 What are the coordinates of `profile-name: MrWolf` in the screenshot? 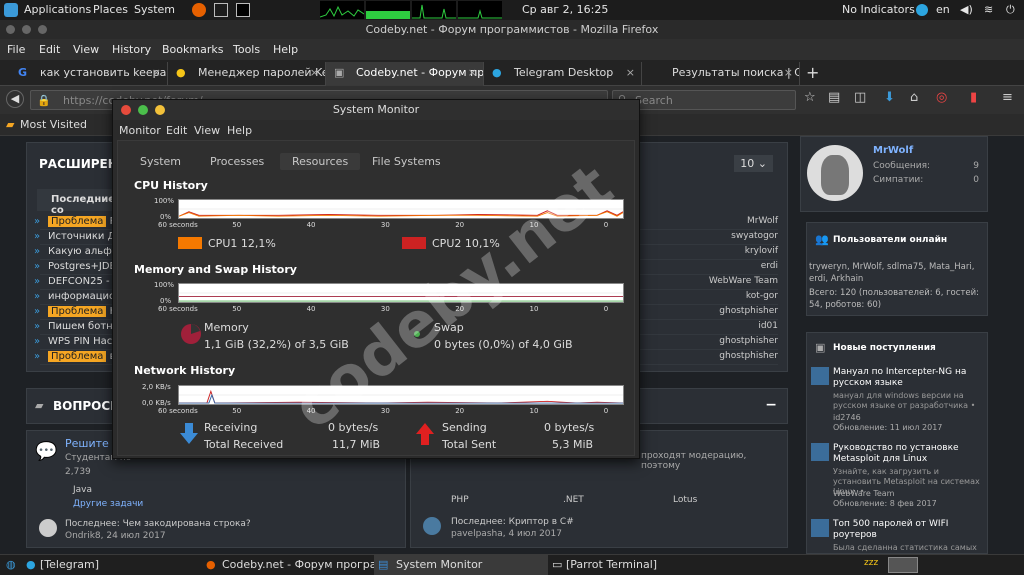 It's located at (893, 150).